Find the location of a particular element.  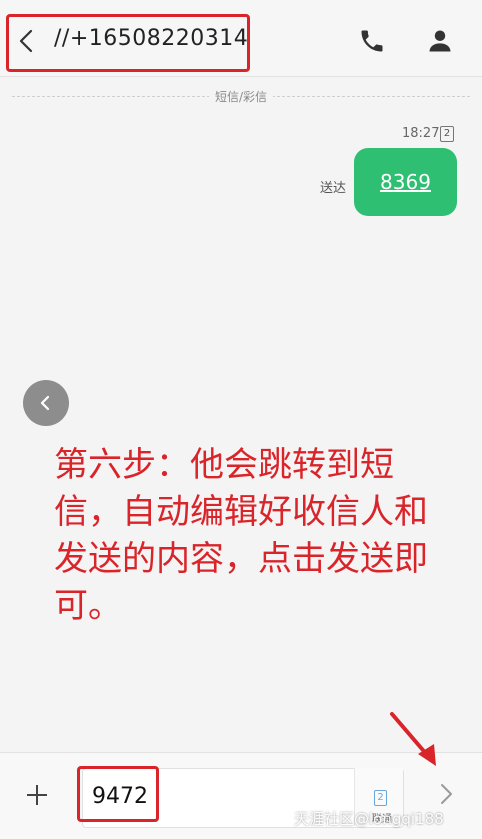

header-highlight-box is located at coordinates (128, 43).